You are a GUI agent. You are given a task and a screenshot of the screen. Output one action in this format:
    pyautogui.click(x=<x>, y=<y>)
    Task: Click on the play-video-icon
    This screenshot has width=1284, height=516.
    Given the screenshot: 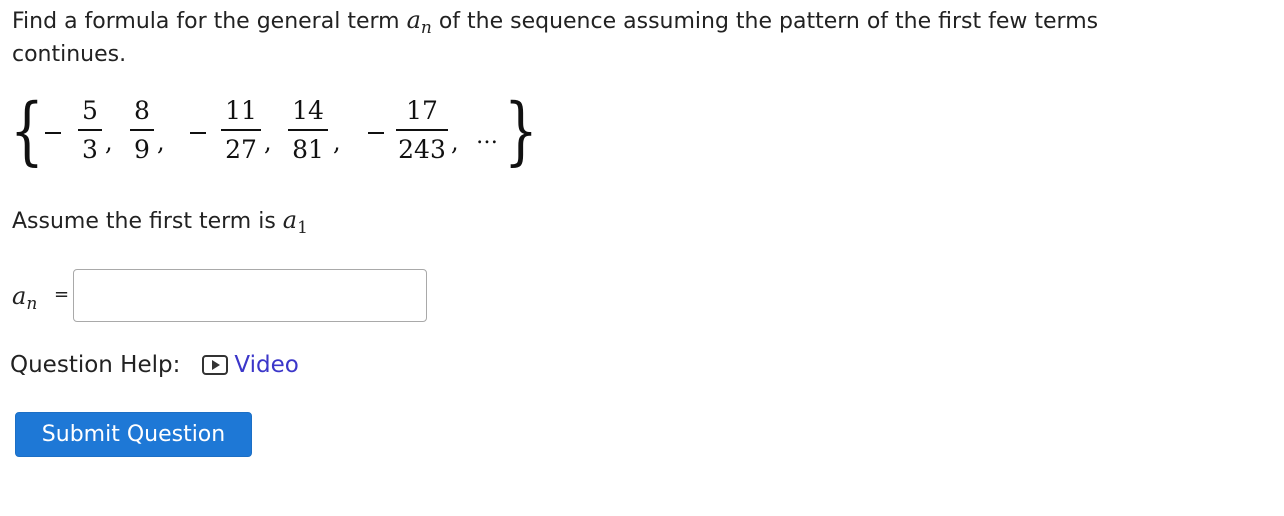 What is the action you would take?
    pyautogui.click(x=215, y=365)
    